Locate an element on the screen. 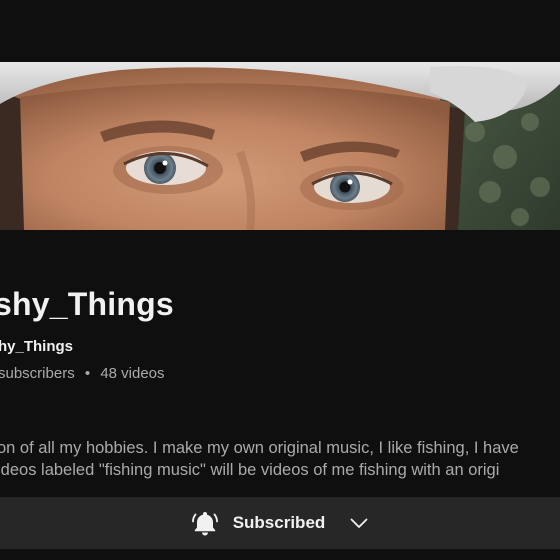 The image size is (560, 560). video-count: 48 videos is located at coordinates (132, 373).